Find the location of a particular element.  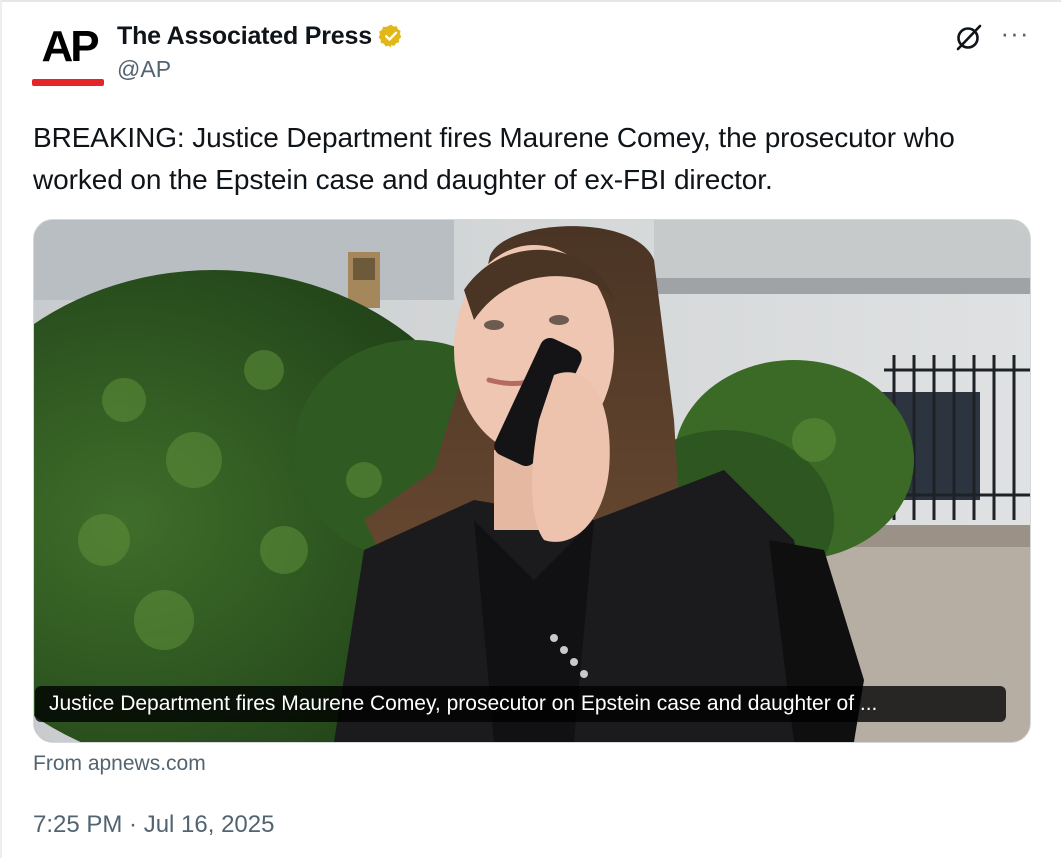

grok-icon is located at coordinates (969, 37).